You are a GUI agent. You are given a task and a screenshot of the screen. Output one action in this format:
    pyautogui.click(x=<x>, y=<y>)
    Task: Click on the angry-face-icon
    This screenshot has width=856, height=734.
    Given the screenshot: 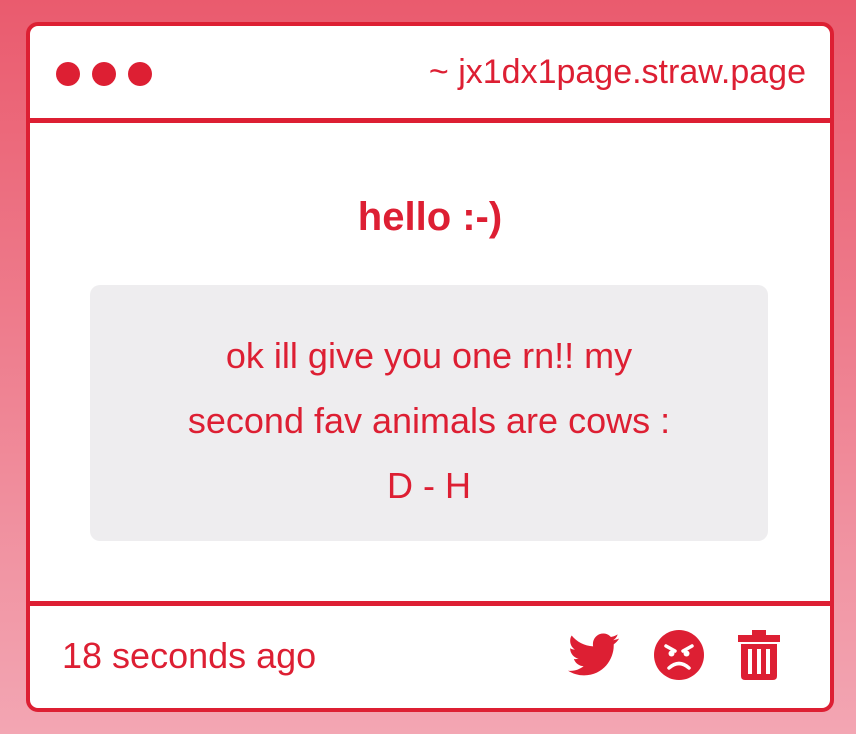 What is the action you would take?
    pyautogui.click(x=679, y=657)
    